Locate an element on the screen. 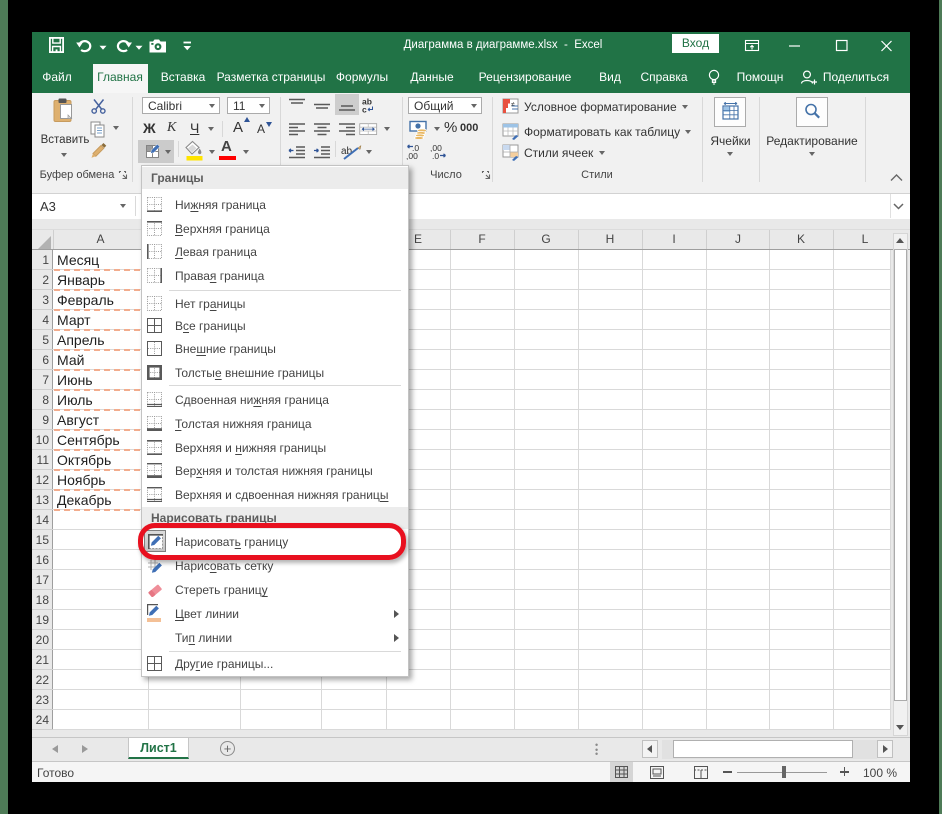  svg-text: c is located at coordinates (364, 110).